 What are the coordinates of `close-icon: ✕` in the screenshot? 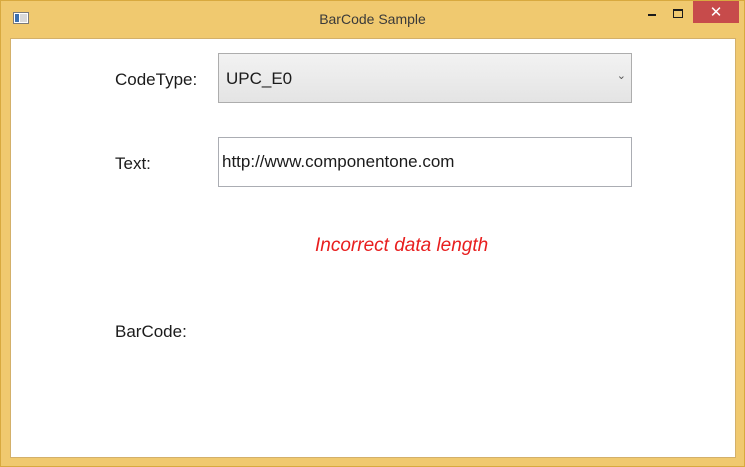 It's located at (716, 12).